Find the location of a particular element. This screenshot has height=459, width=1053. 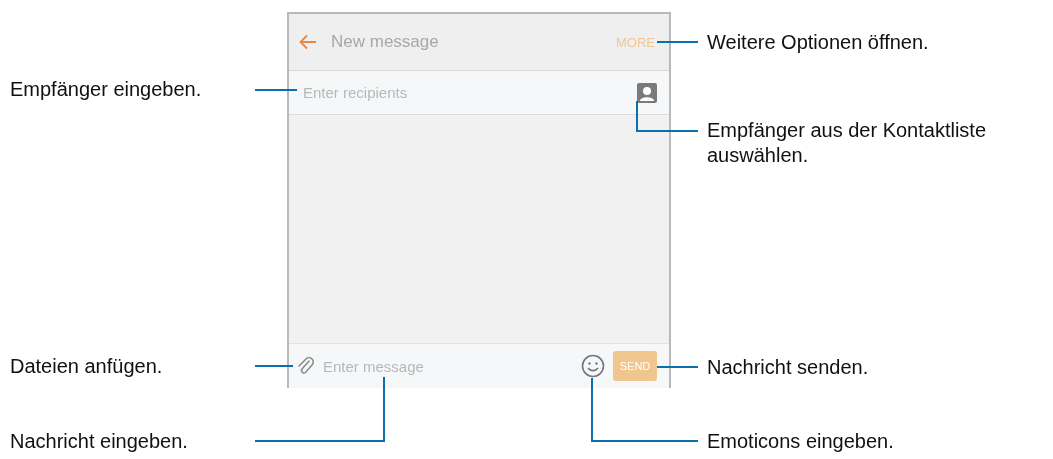

callout-label: Nachricht eingeben. is located at coordinates (99, 441).